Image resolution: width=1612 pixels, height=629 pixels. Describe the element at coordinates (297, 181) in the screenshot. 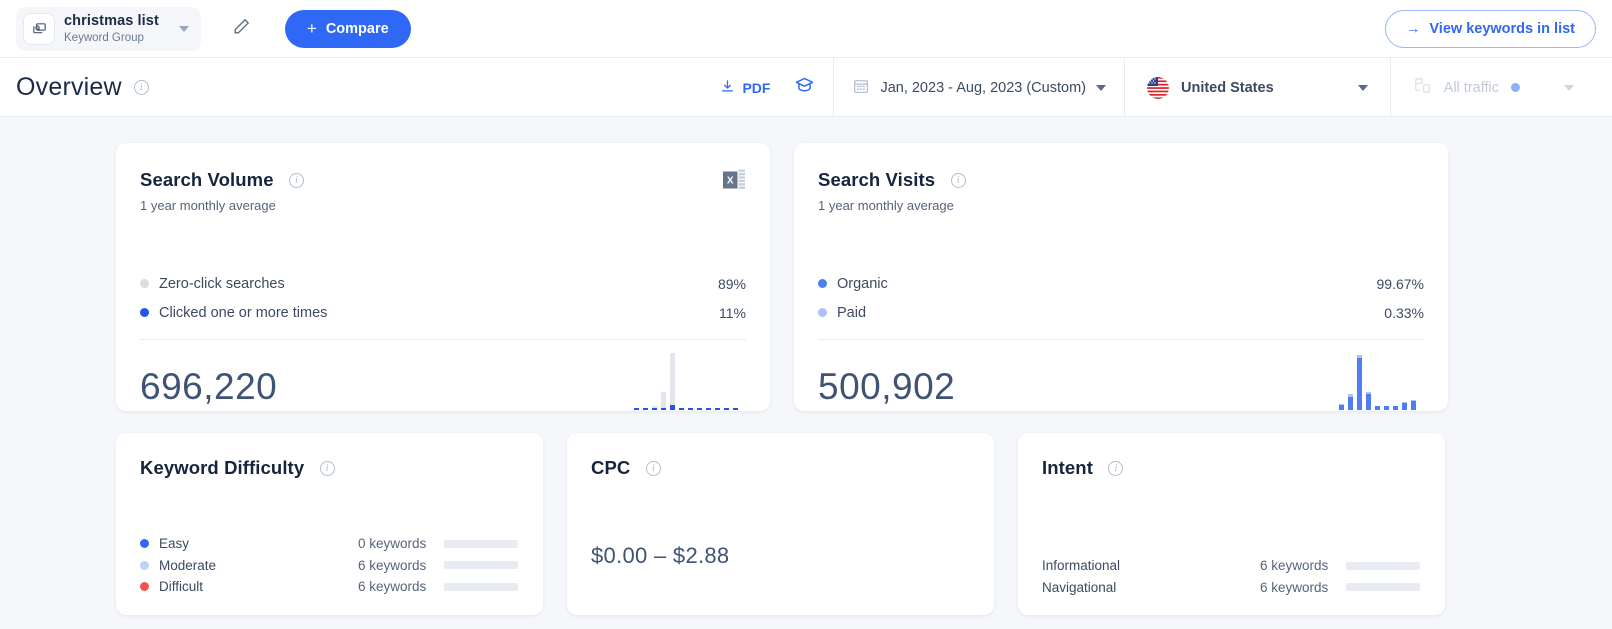

I see `search-volume-info-icon: i` at that location.